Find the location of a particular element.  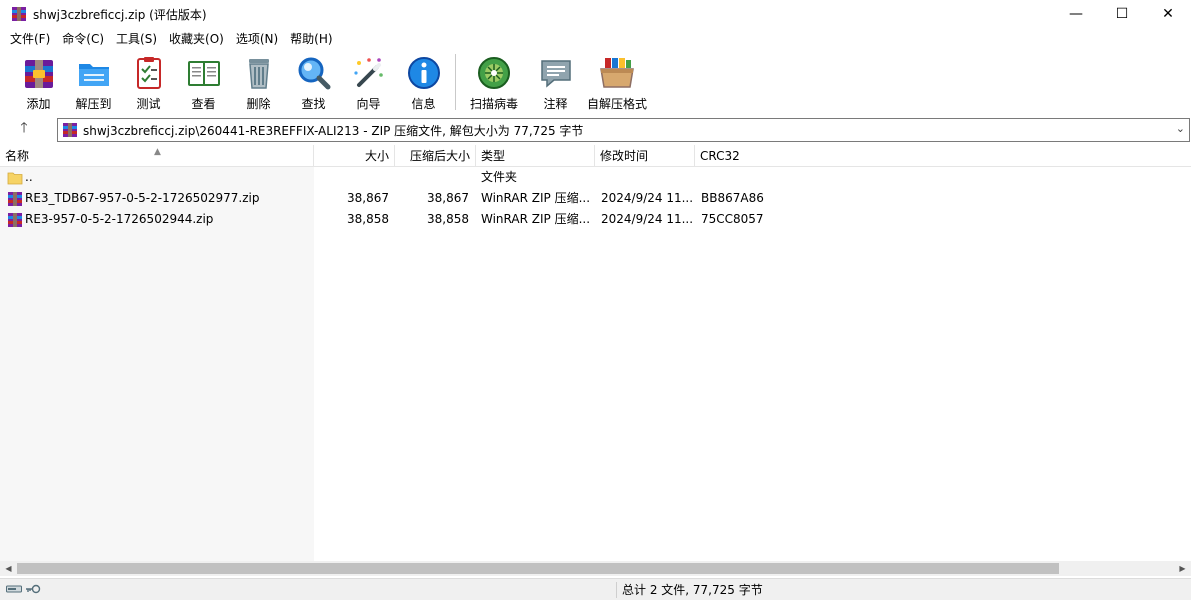

view-label: 查看 is located at coordinates (203, 104).